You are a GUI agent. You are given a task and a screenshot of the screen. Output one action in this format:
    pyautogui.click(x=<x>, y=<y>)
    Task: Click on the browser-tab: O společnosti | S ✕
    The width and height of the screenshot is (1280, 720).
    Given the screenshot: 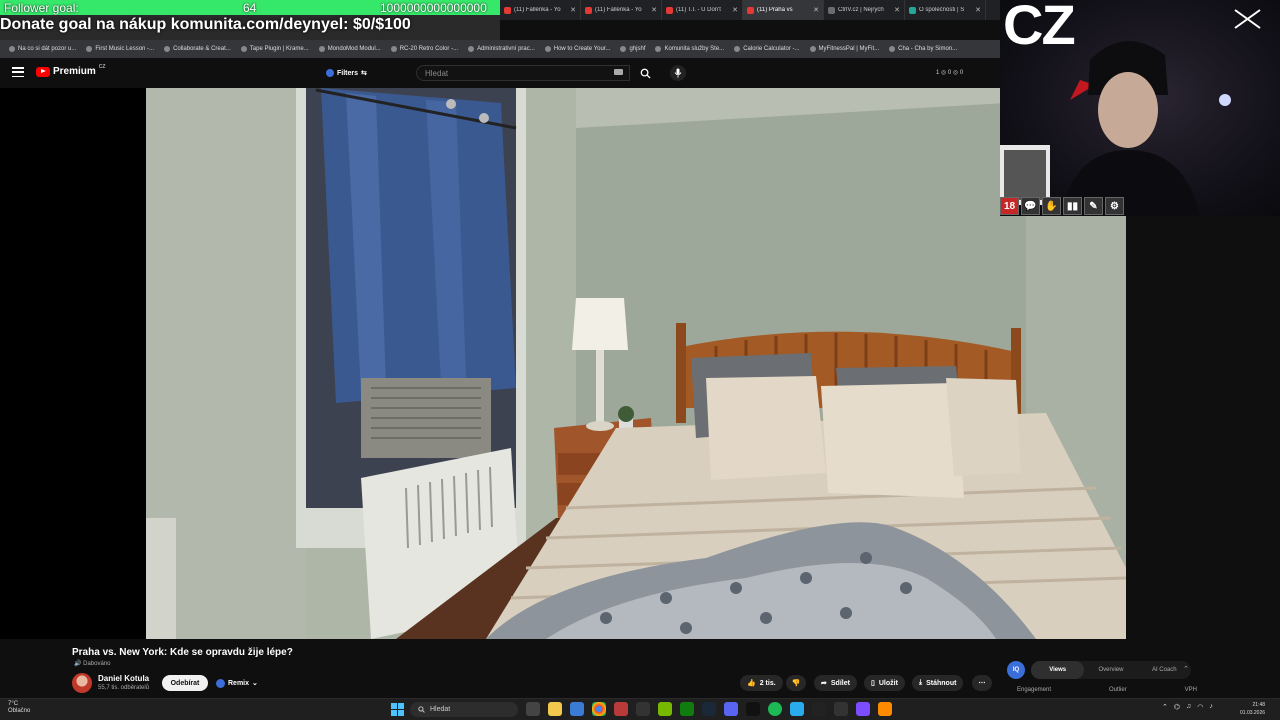 What is the action you would take?
    pyautogui.click(x=945, y=10)
    